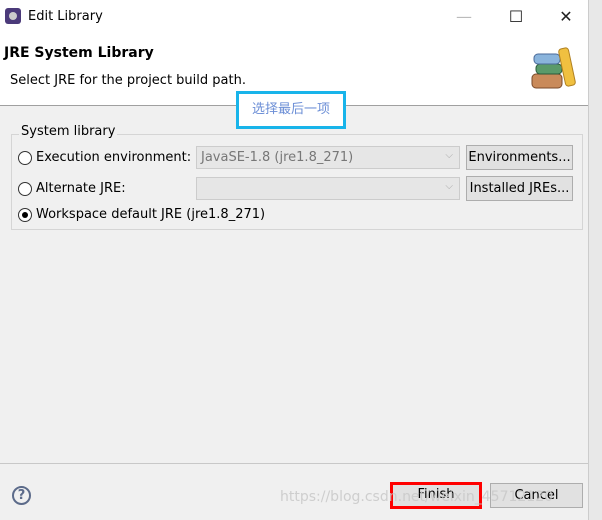 This screenshot has width=602, height=520. Describe the element at coordinates (566, 17) in the screenshot. I see `close-icon: ✕` at that location.